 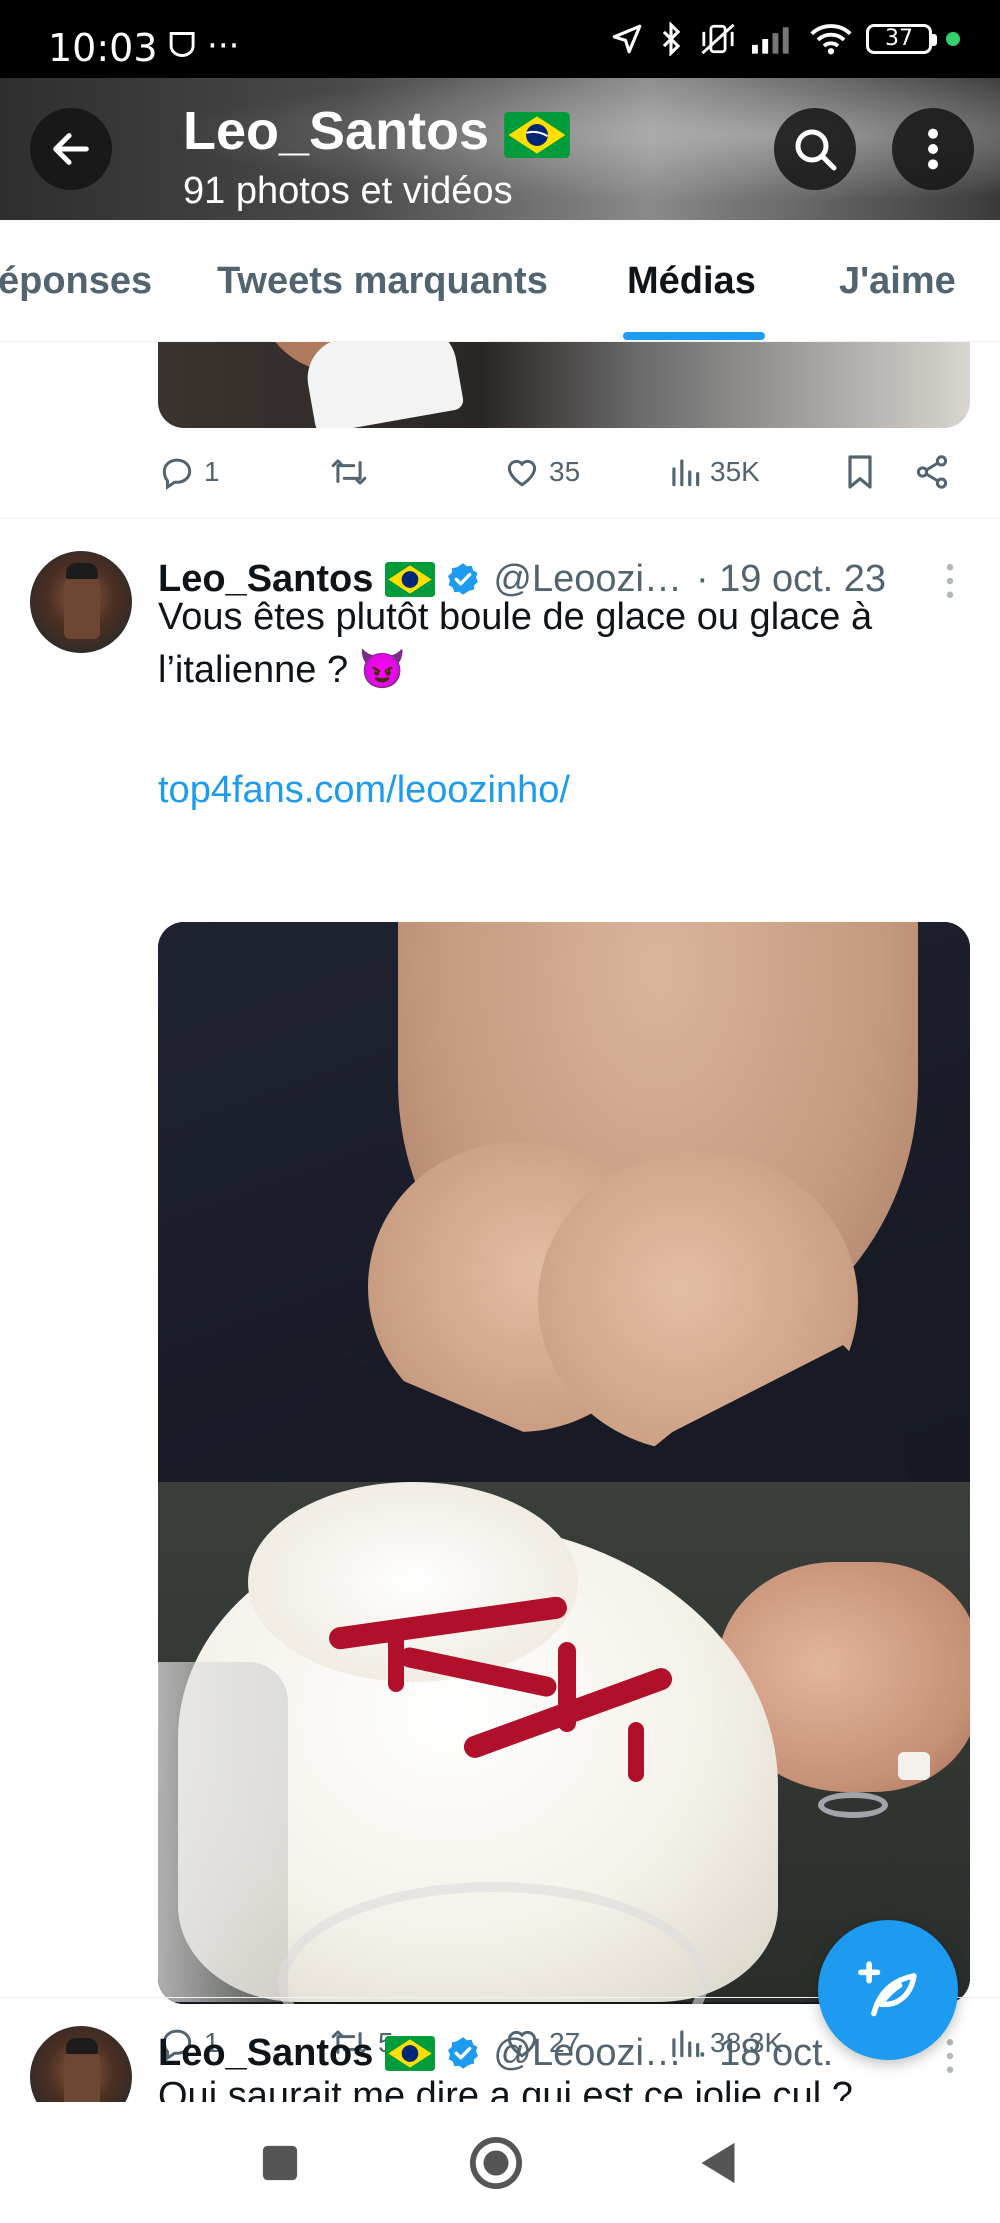 I want to click on share-icon, so click(x=932, y=472).